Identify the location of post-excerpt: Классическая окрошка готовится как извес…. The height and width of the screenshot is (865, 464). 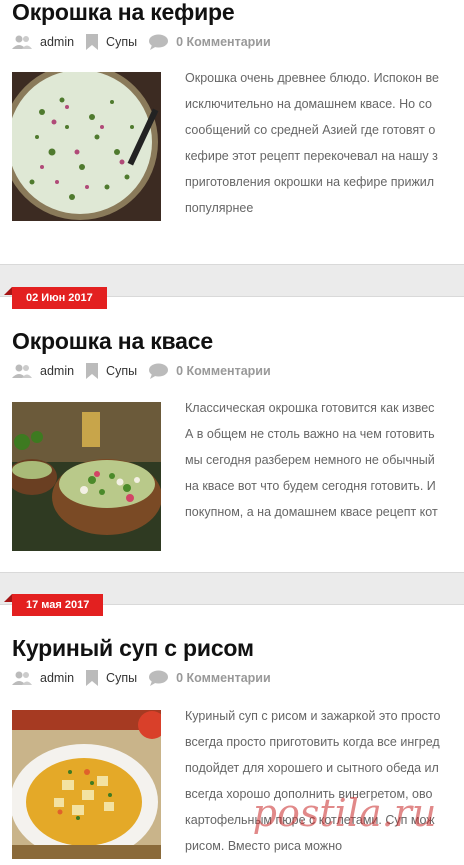
(324, 460).